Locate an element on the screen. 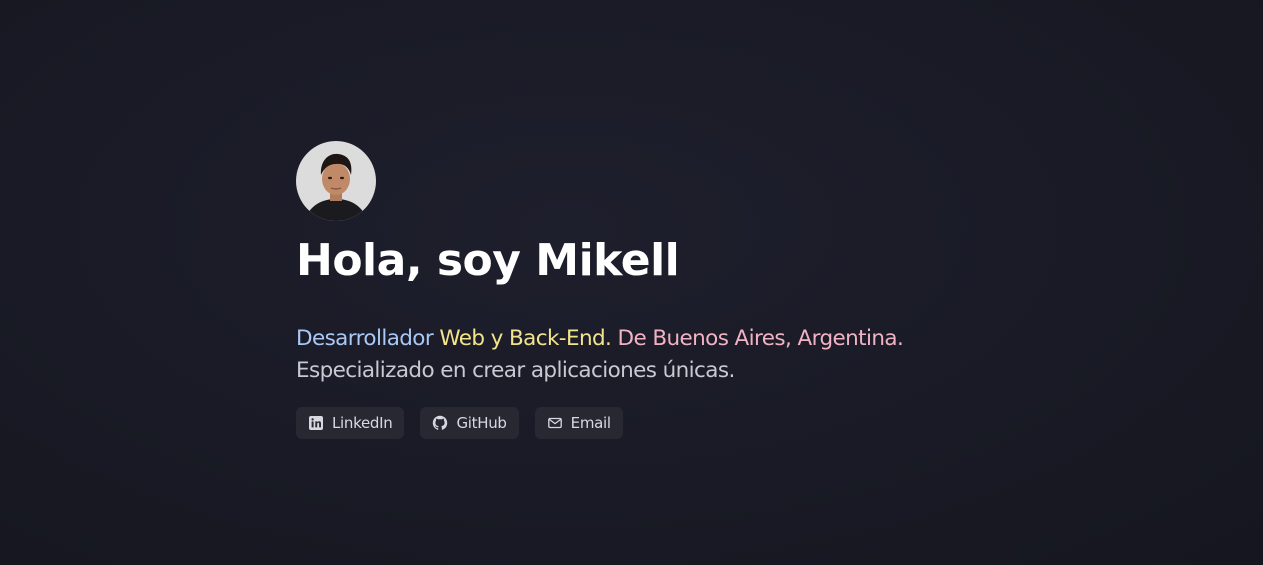 This screenshot has height=565, width=1263. avatar-photo-icon is located at coordinates (336, 181).